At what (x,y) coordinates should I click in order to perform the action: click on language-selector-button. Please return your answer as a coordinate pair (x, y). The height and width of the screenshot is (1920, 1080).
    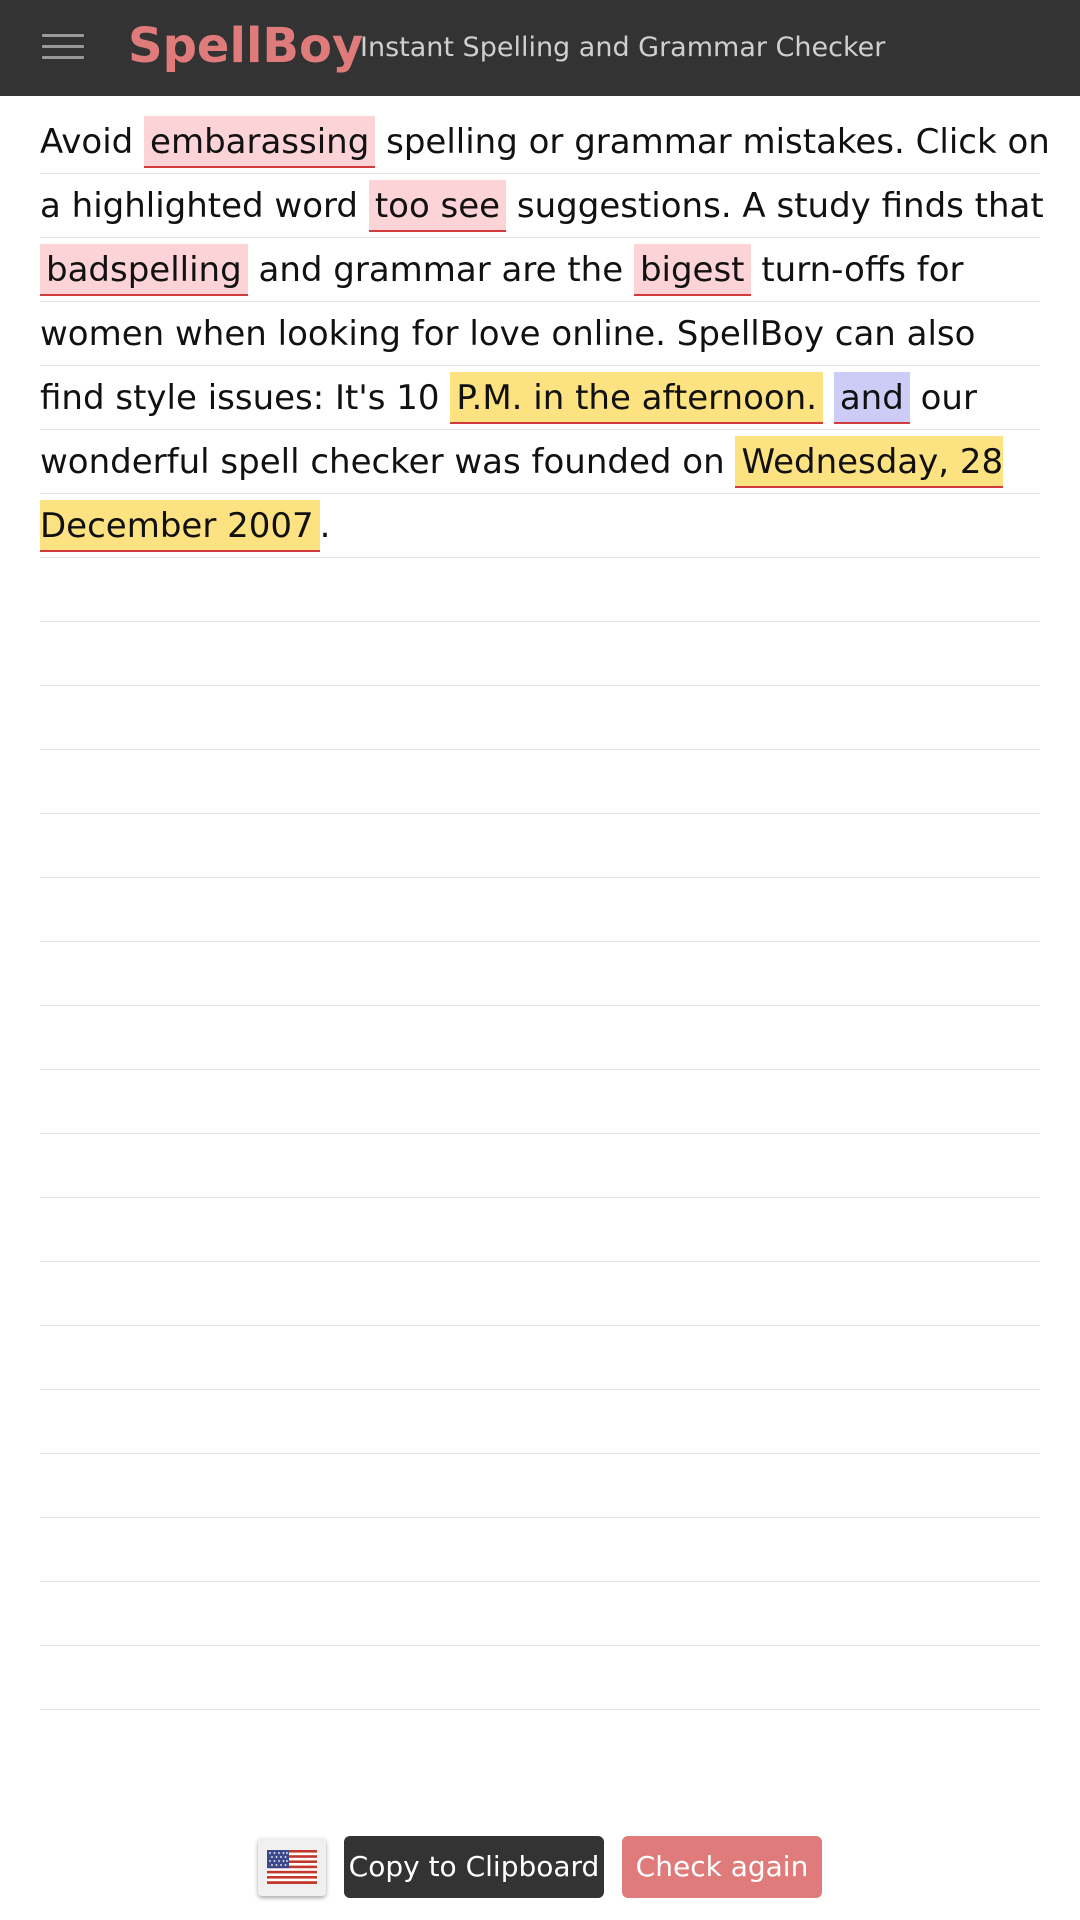
    Looking at the image, I should click on (292, 1867).